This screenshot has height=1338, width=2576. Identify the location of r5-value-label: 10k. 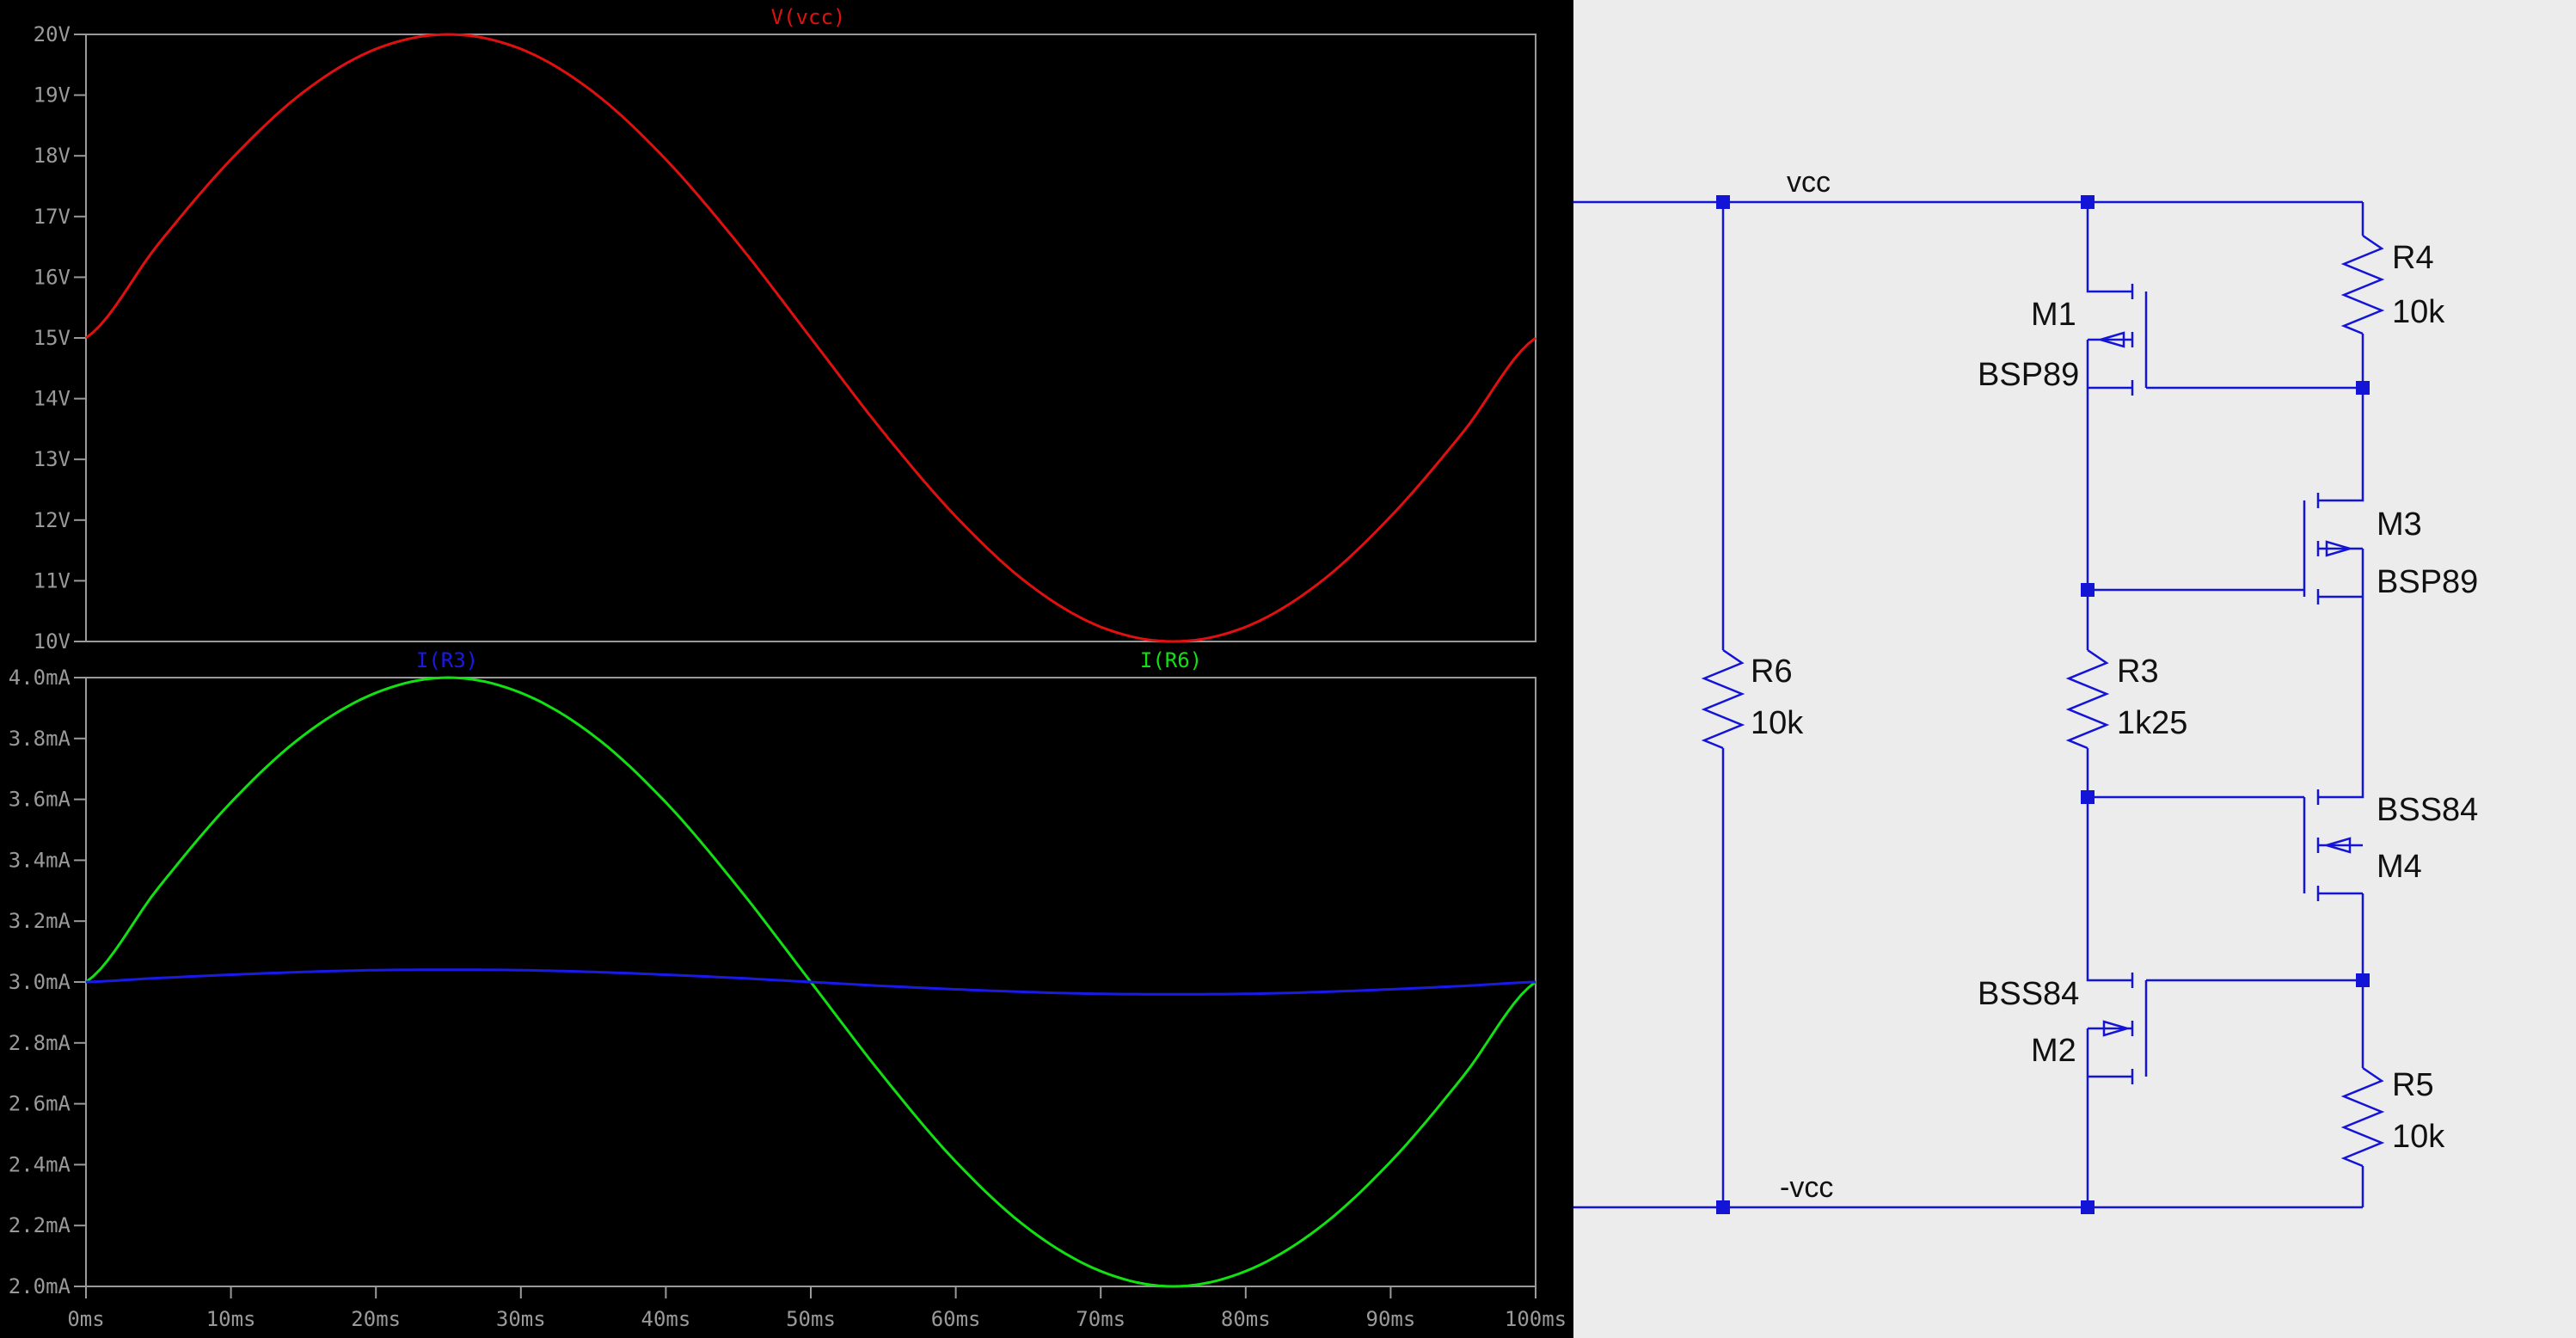
(2418, 1137).